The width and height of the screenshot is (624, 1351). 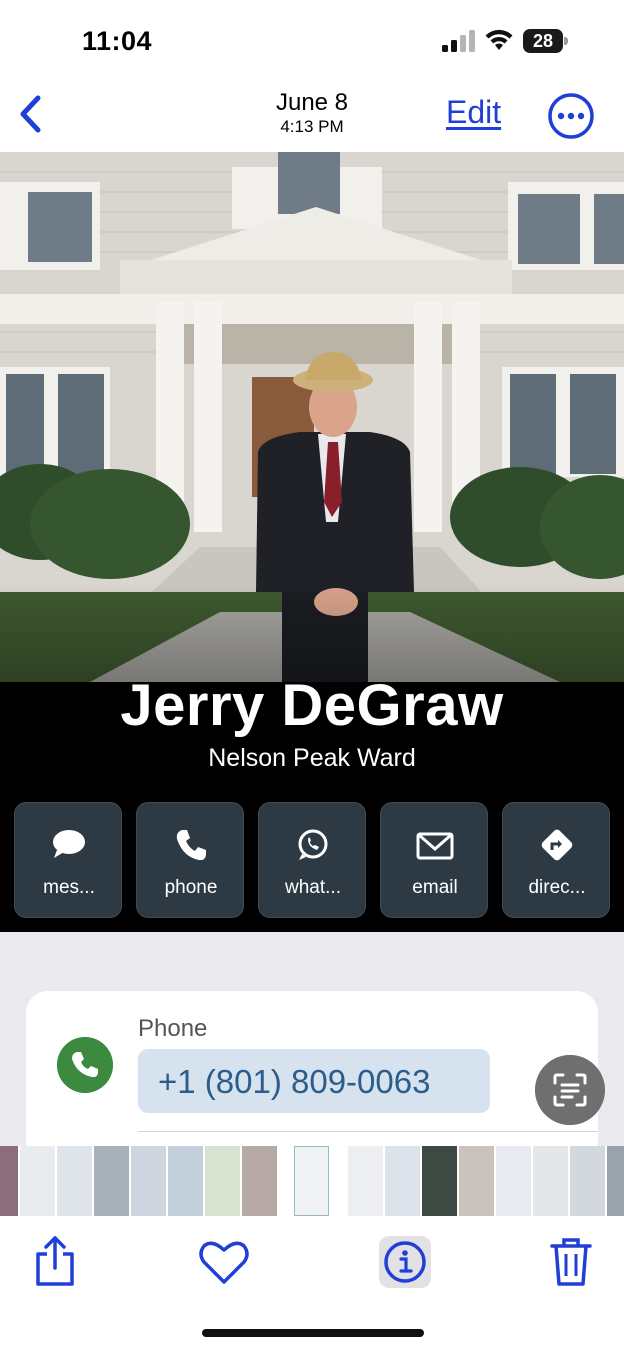 I want to click on status-bar: 11:04 28, so click(x=312, y=40).